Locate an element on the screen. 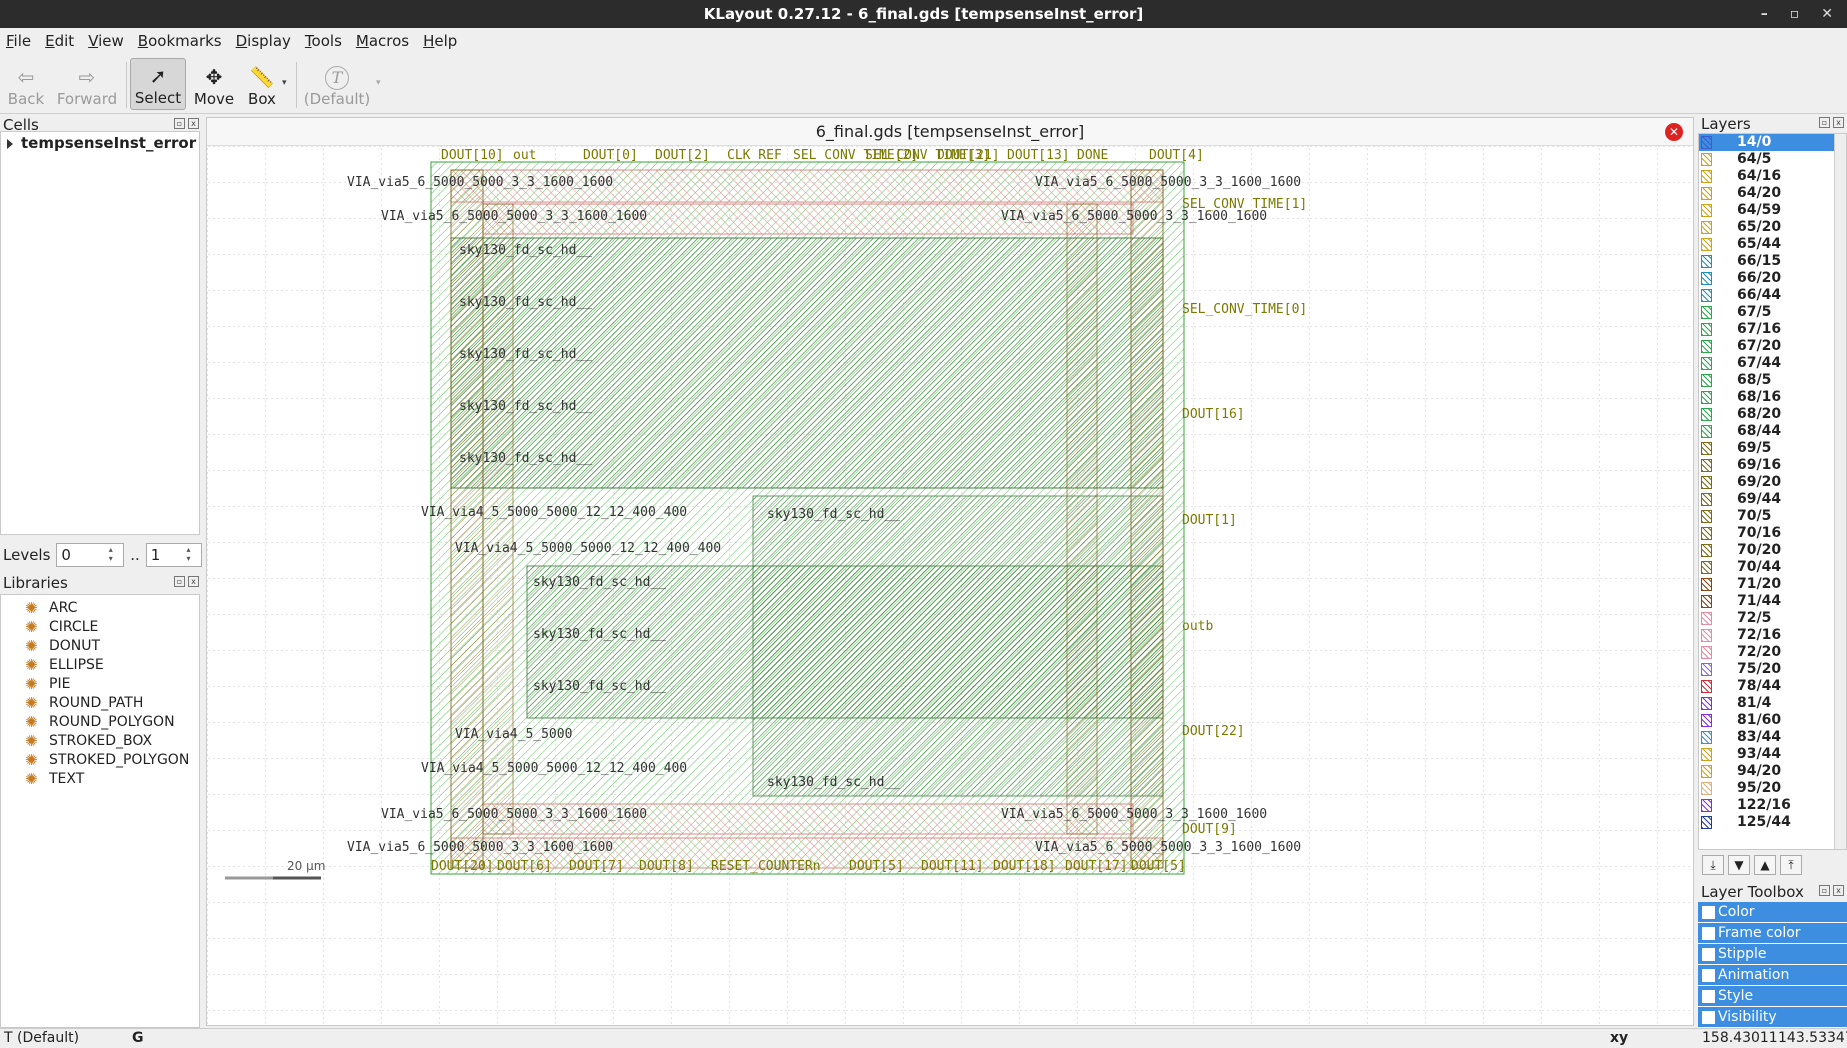  close-tab-icon: ✕ is located at coordinates (1674, 132).